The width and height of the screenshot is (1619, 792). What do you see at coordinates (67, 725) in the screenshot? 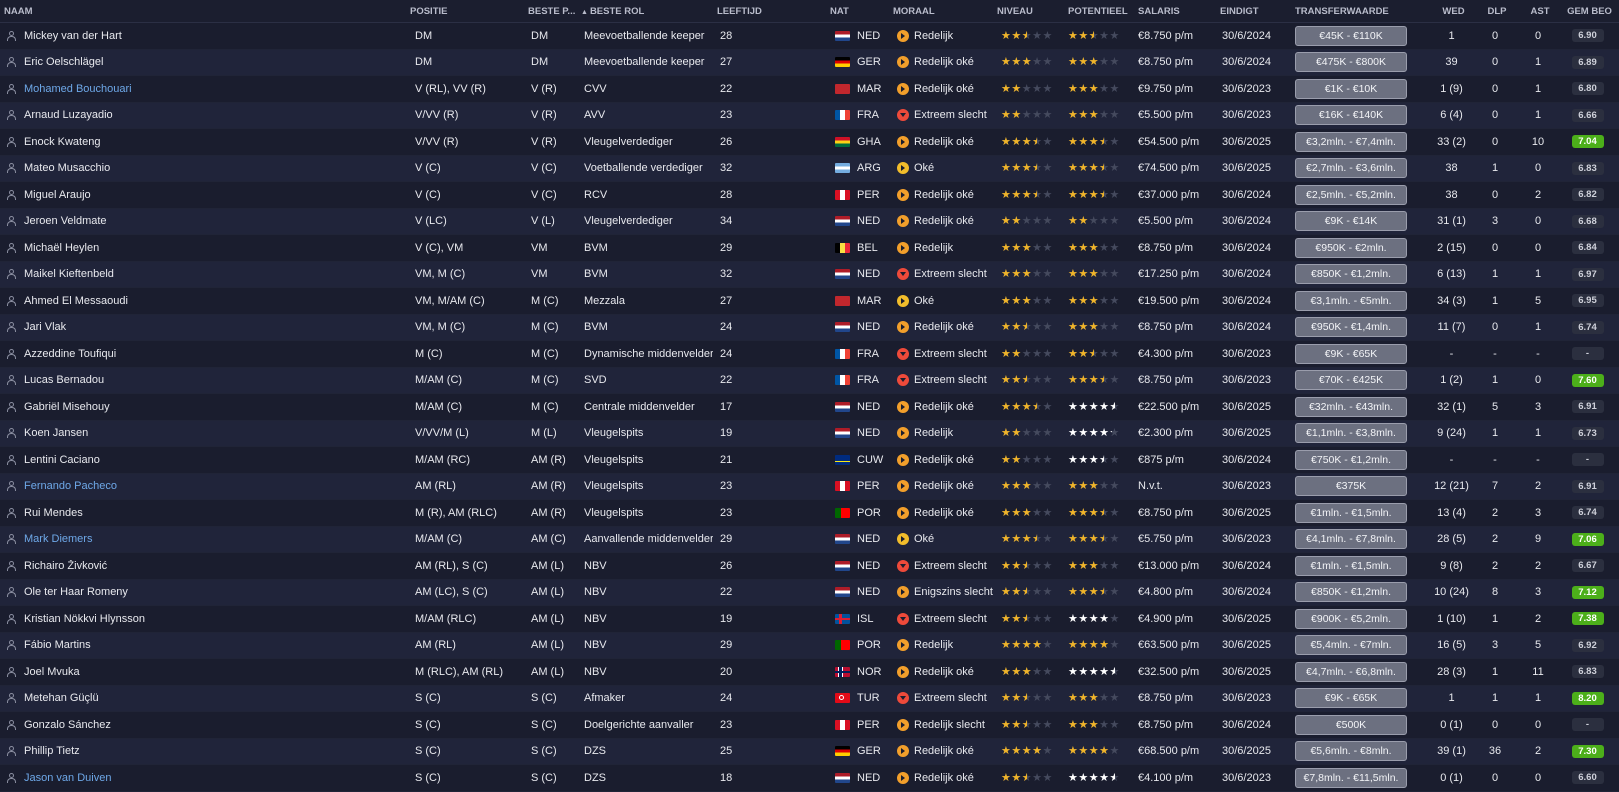
I see `player-name: Gonzalo Sánchez` at bounding box center [67, 725].